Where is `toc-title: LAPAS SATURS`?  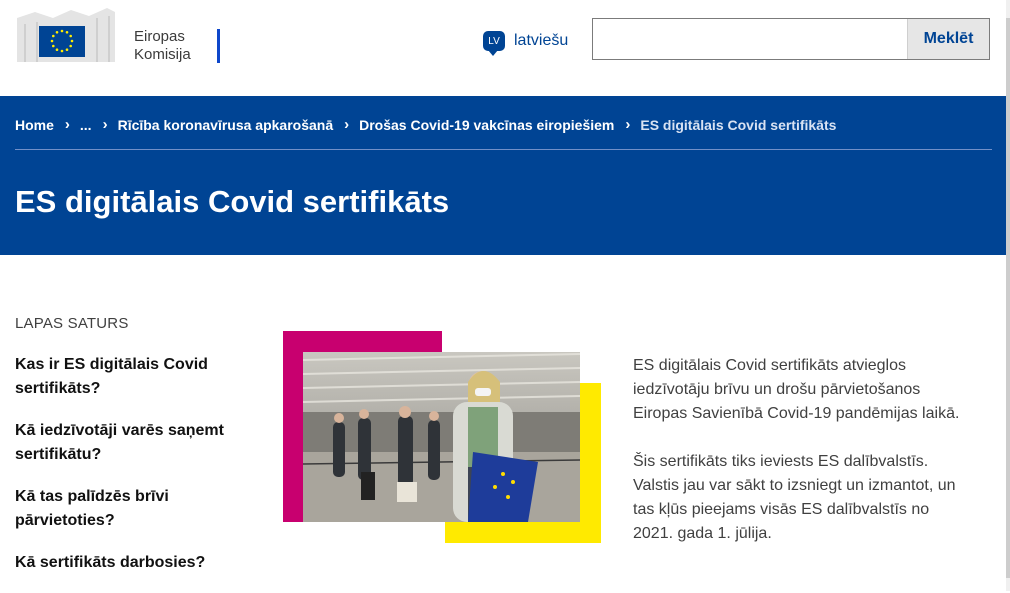
toc-title: LAPAS SATURS is located at coordinates (72, 323).